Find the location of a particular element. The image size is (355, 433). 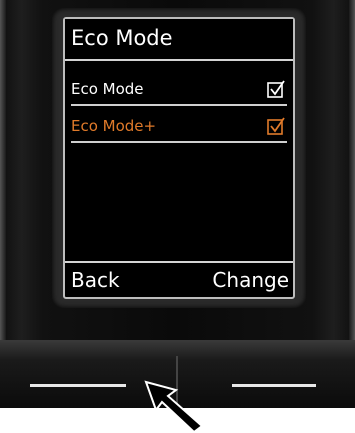

left-display-key is located at coordinates (78, 385).